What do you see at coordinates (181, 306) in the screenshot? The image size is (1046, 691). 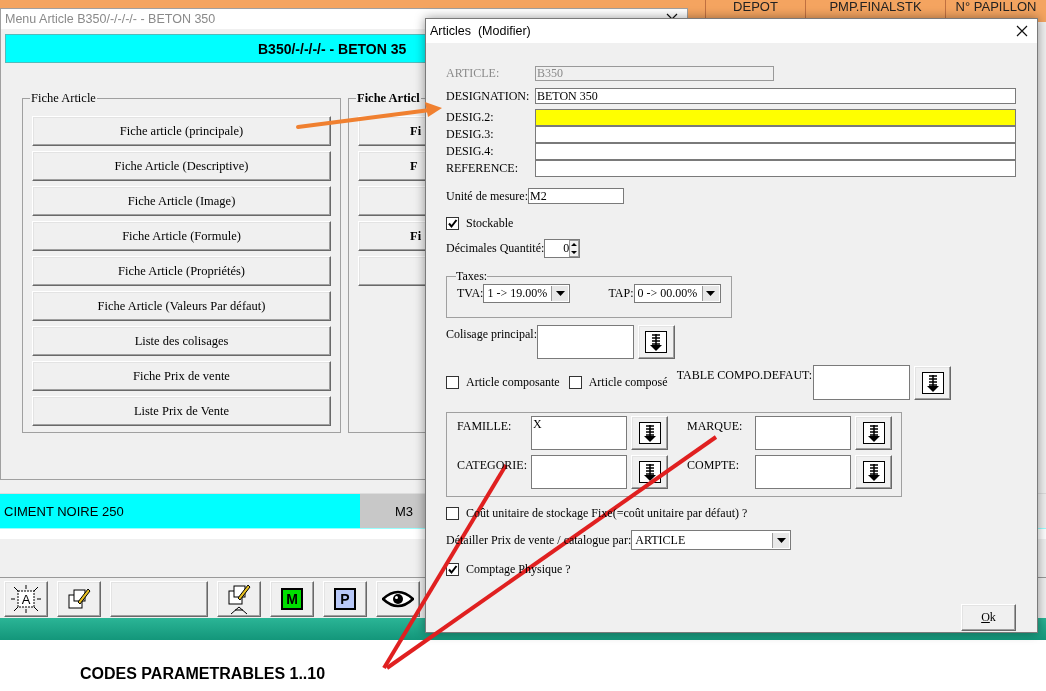 I see `menu-button: Fiche Article (Valeurs Par défaut)` at bounding box center [181, 306].